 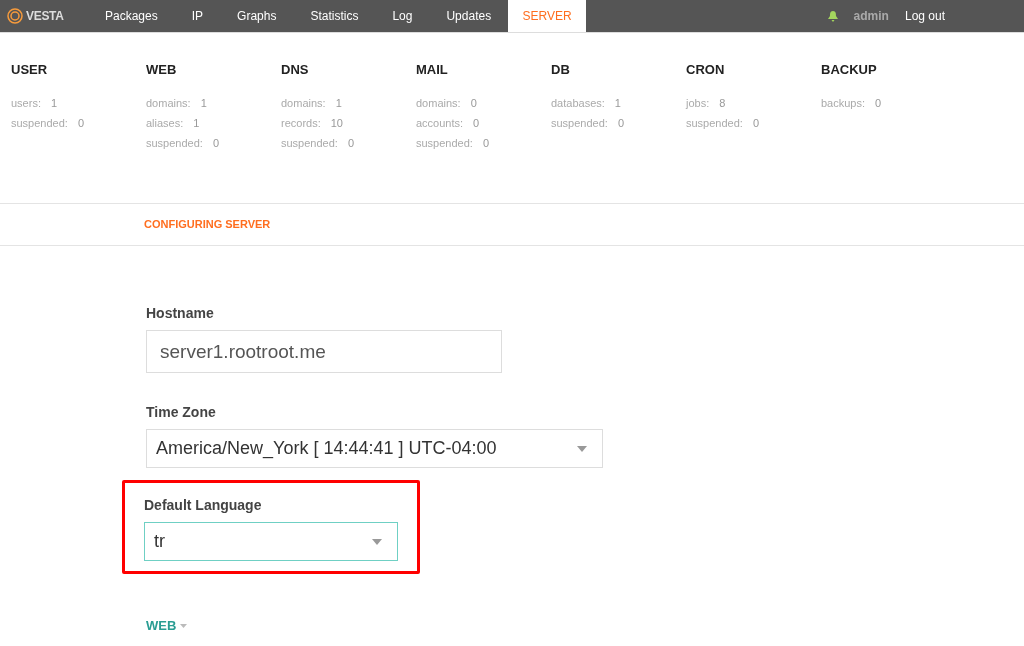 I want to click on stat-heading: MAIL, so click(x=432, y=70).